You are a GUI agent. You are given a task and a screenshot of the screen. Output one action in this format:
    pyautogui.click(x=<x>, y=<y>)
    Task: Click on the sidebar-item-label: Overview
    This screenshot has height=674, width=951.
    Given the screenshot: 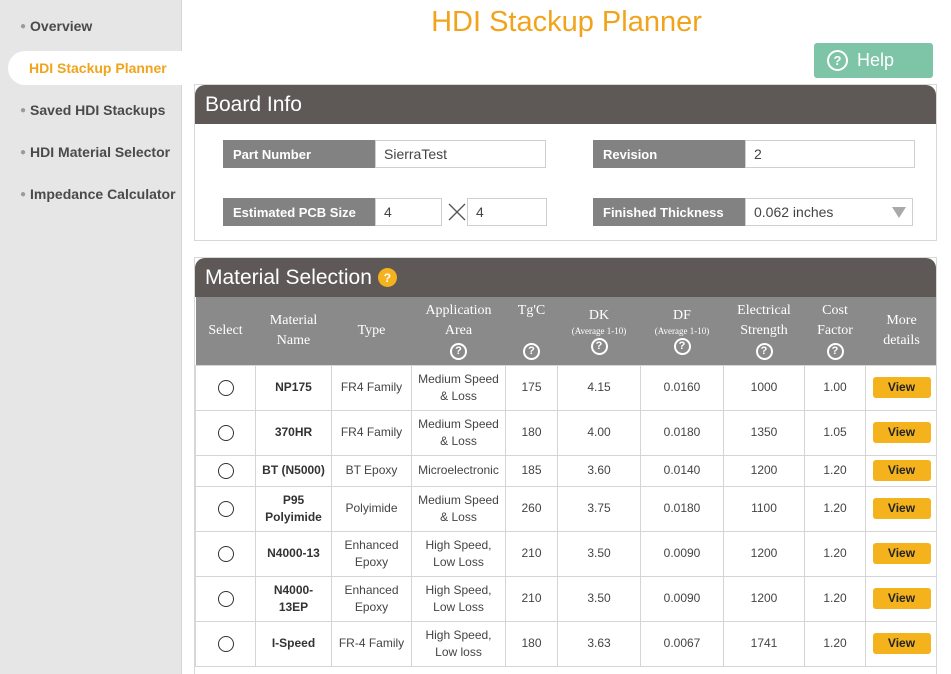 What is the action you would take?
    pyautogui.click(x=61, y=26)
    